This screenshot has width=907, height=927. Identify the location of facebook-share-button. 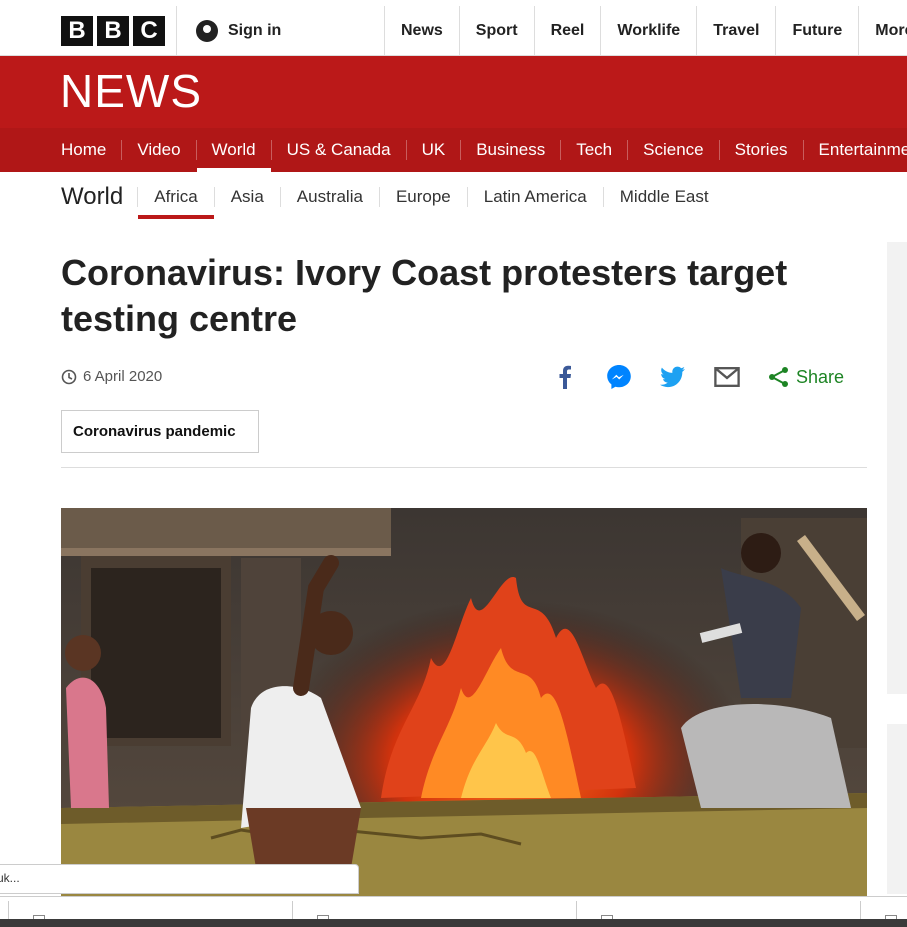
(565, 377).